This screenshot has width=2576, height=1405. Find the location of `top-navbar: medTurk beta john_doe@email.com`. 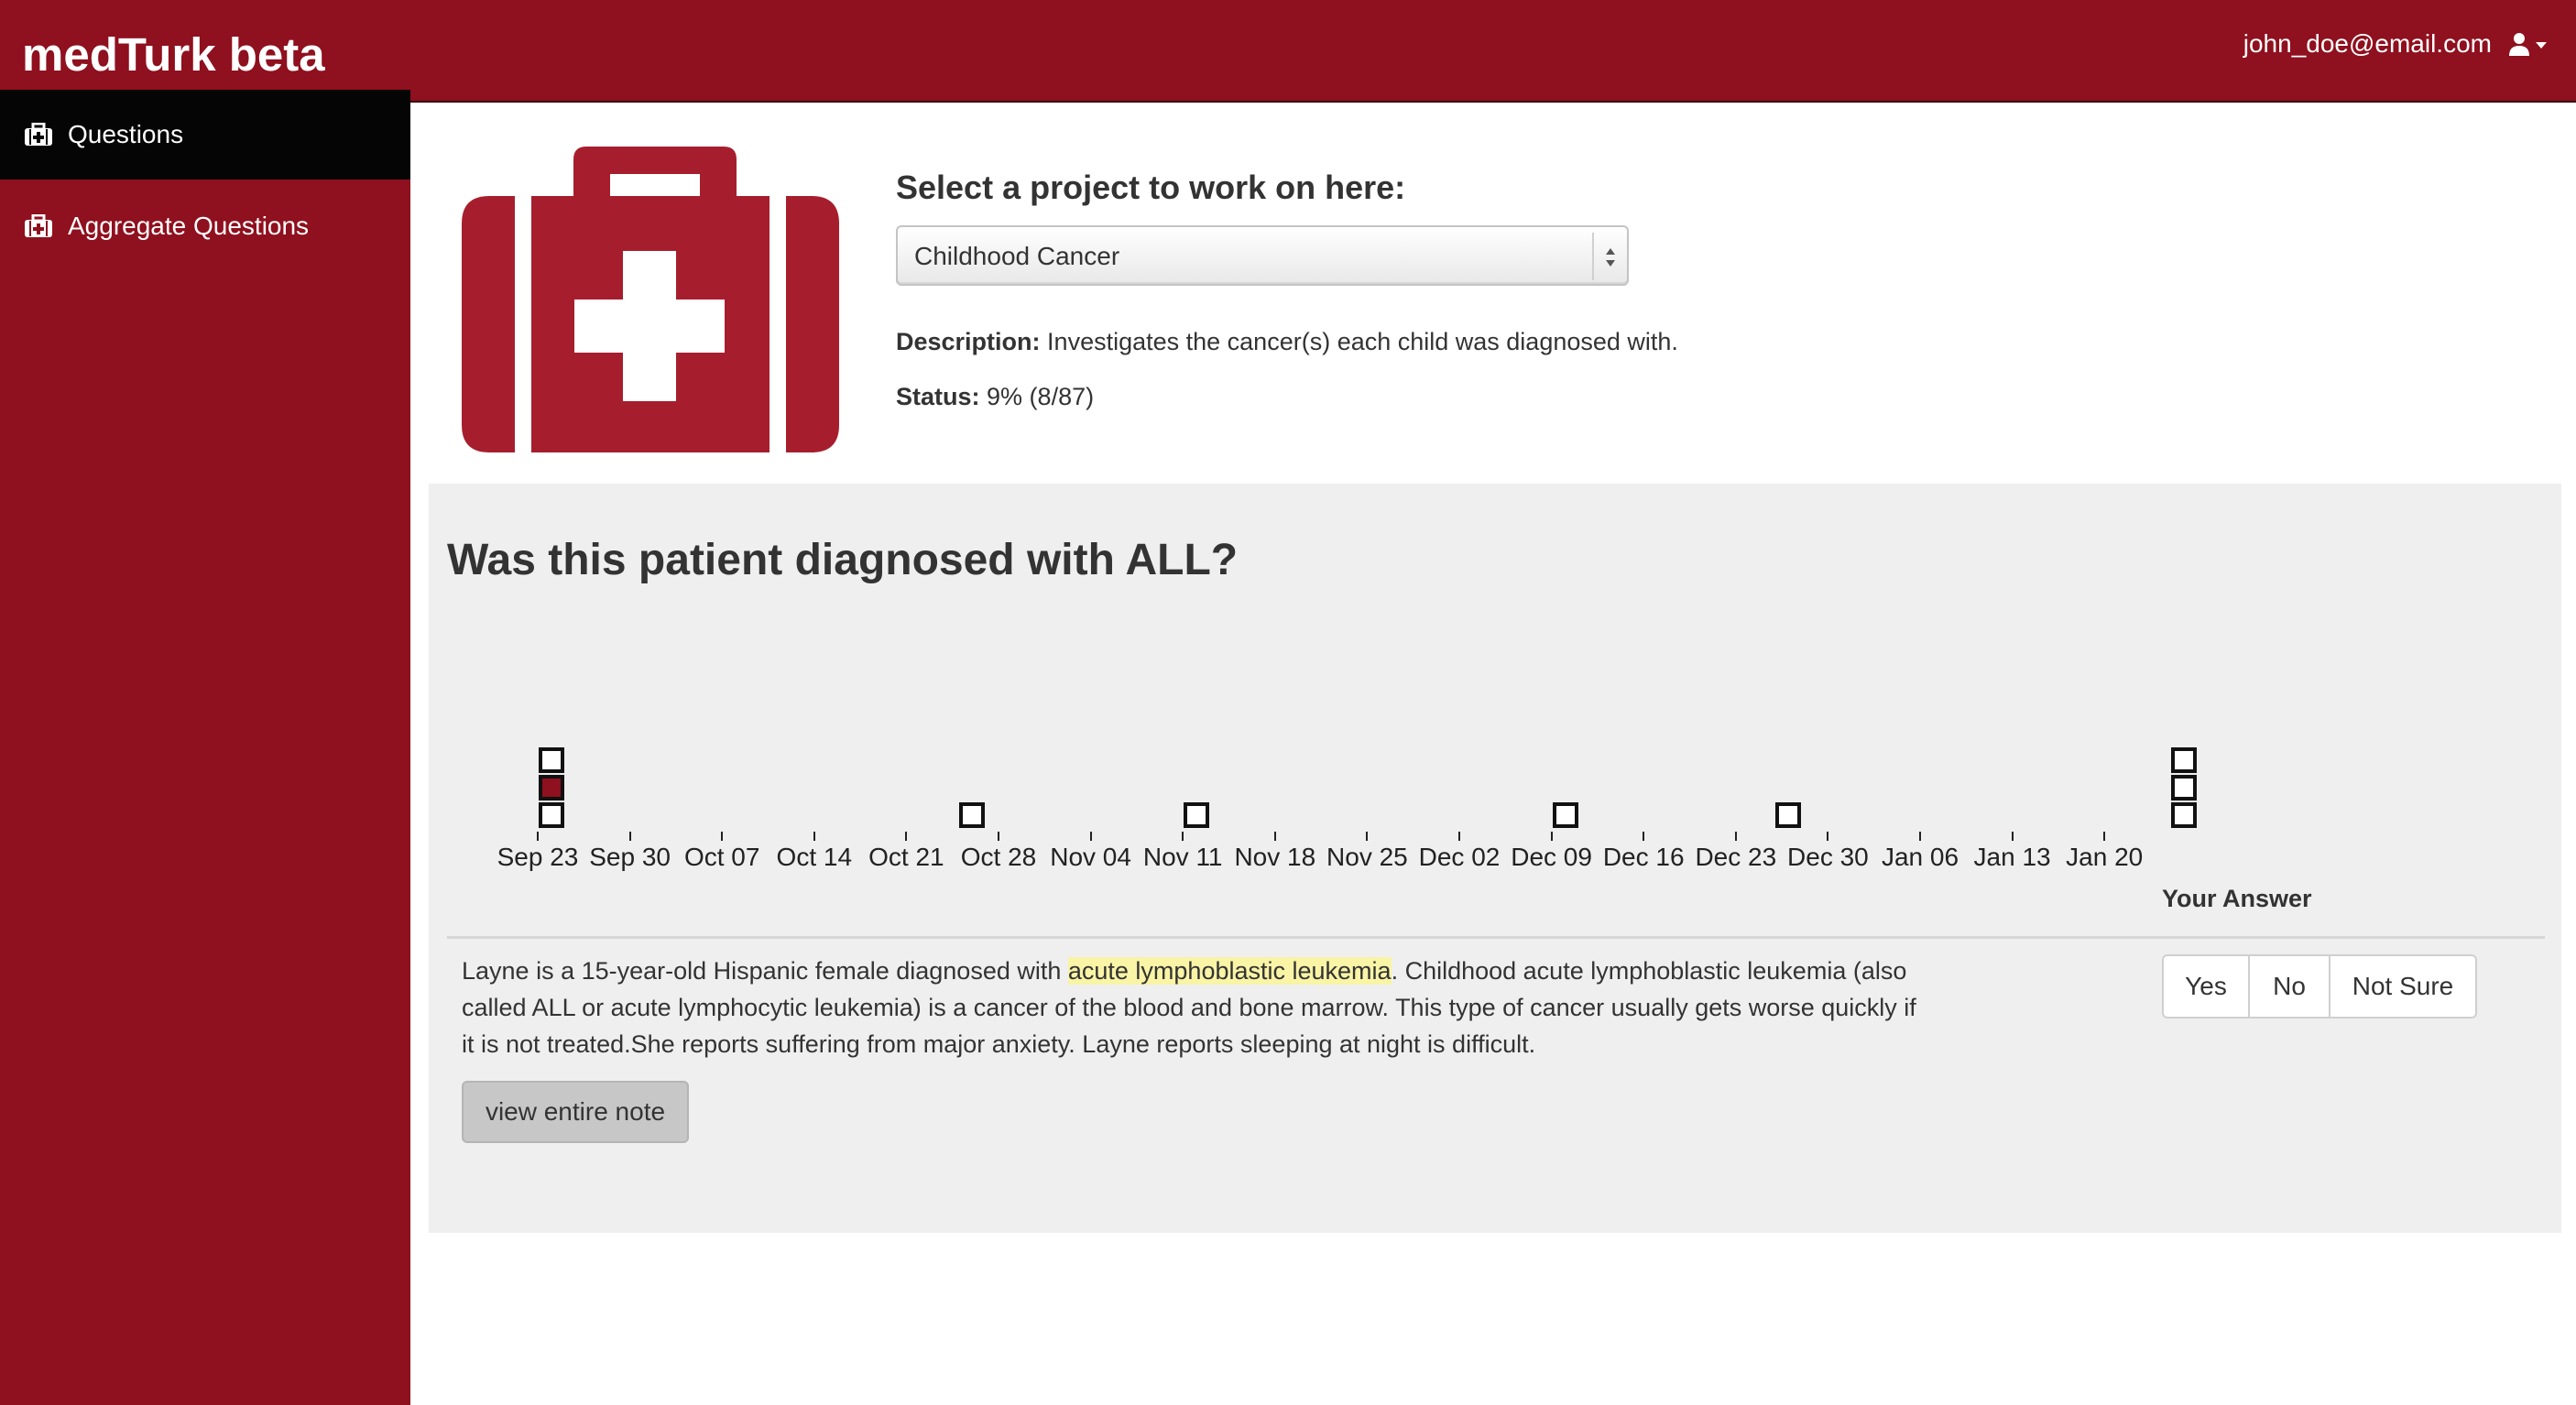

top-navbar: medTurk beta john_doe@email.com is located at coordinates (1288, 51).